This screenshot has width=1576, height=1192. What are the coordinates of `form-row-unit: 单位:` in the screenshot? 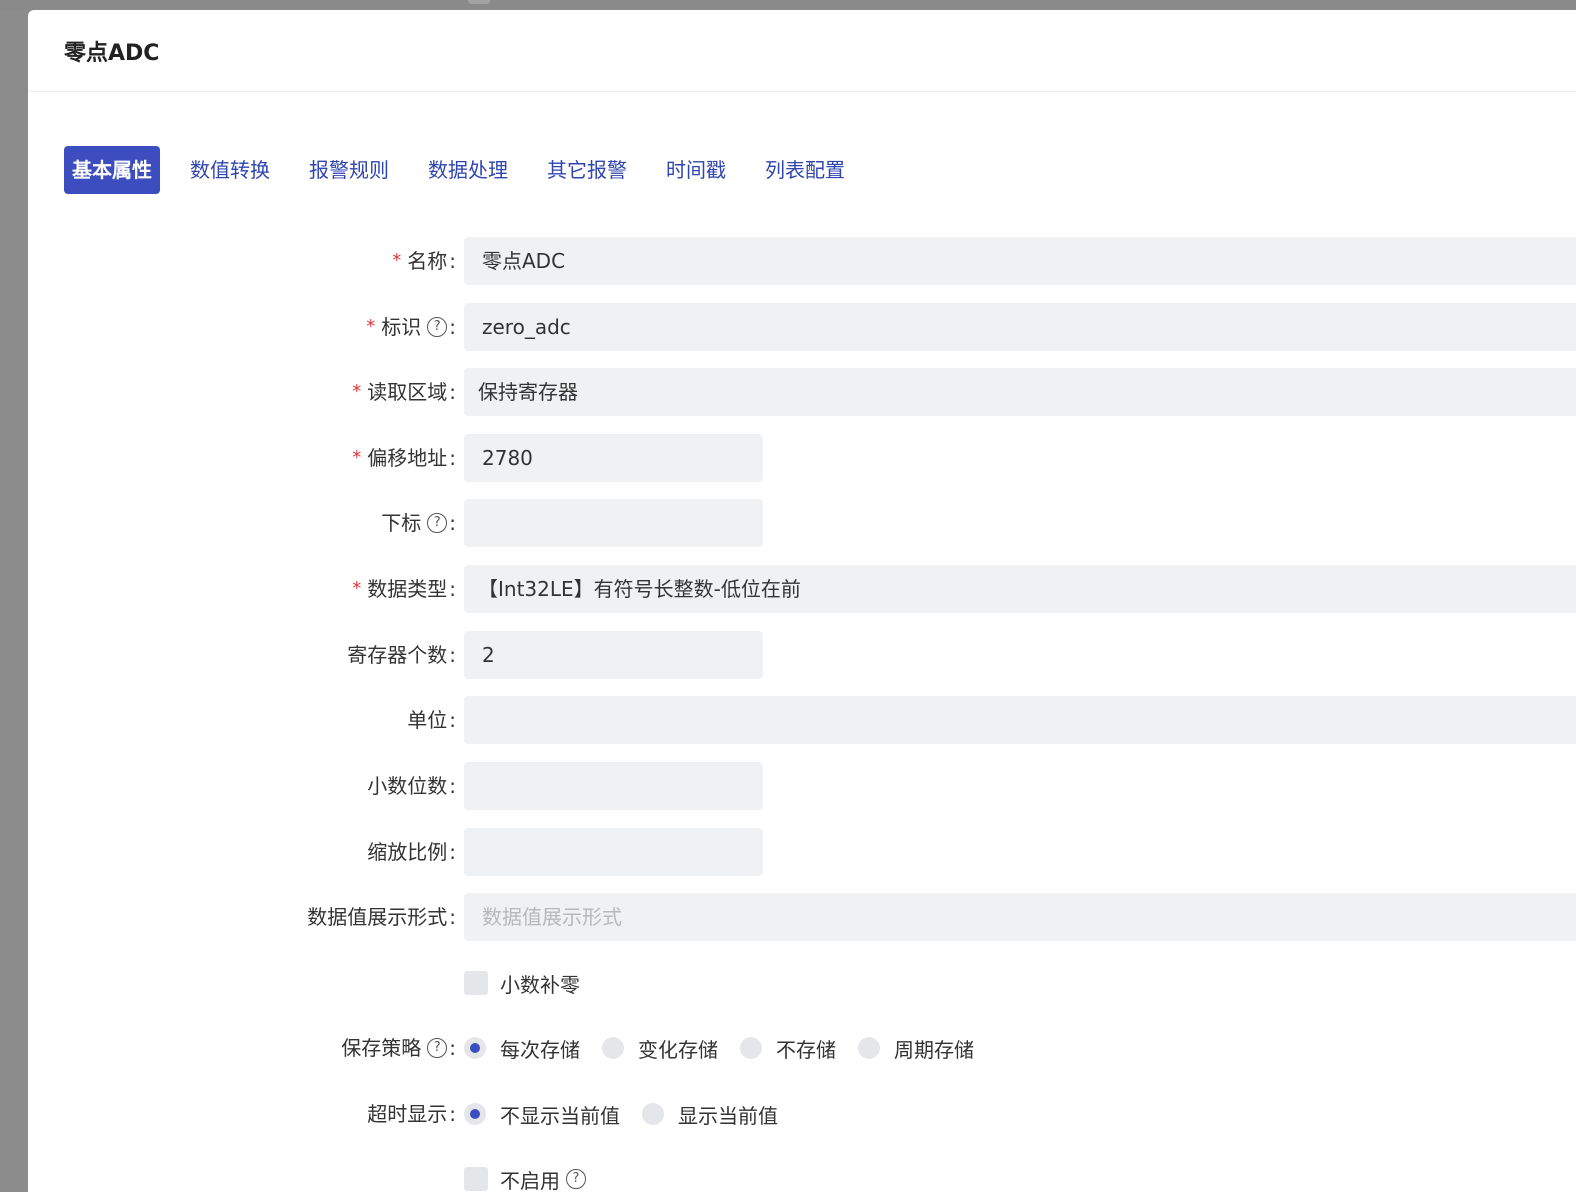 It's located at (802, 720).